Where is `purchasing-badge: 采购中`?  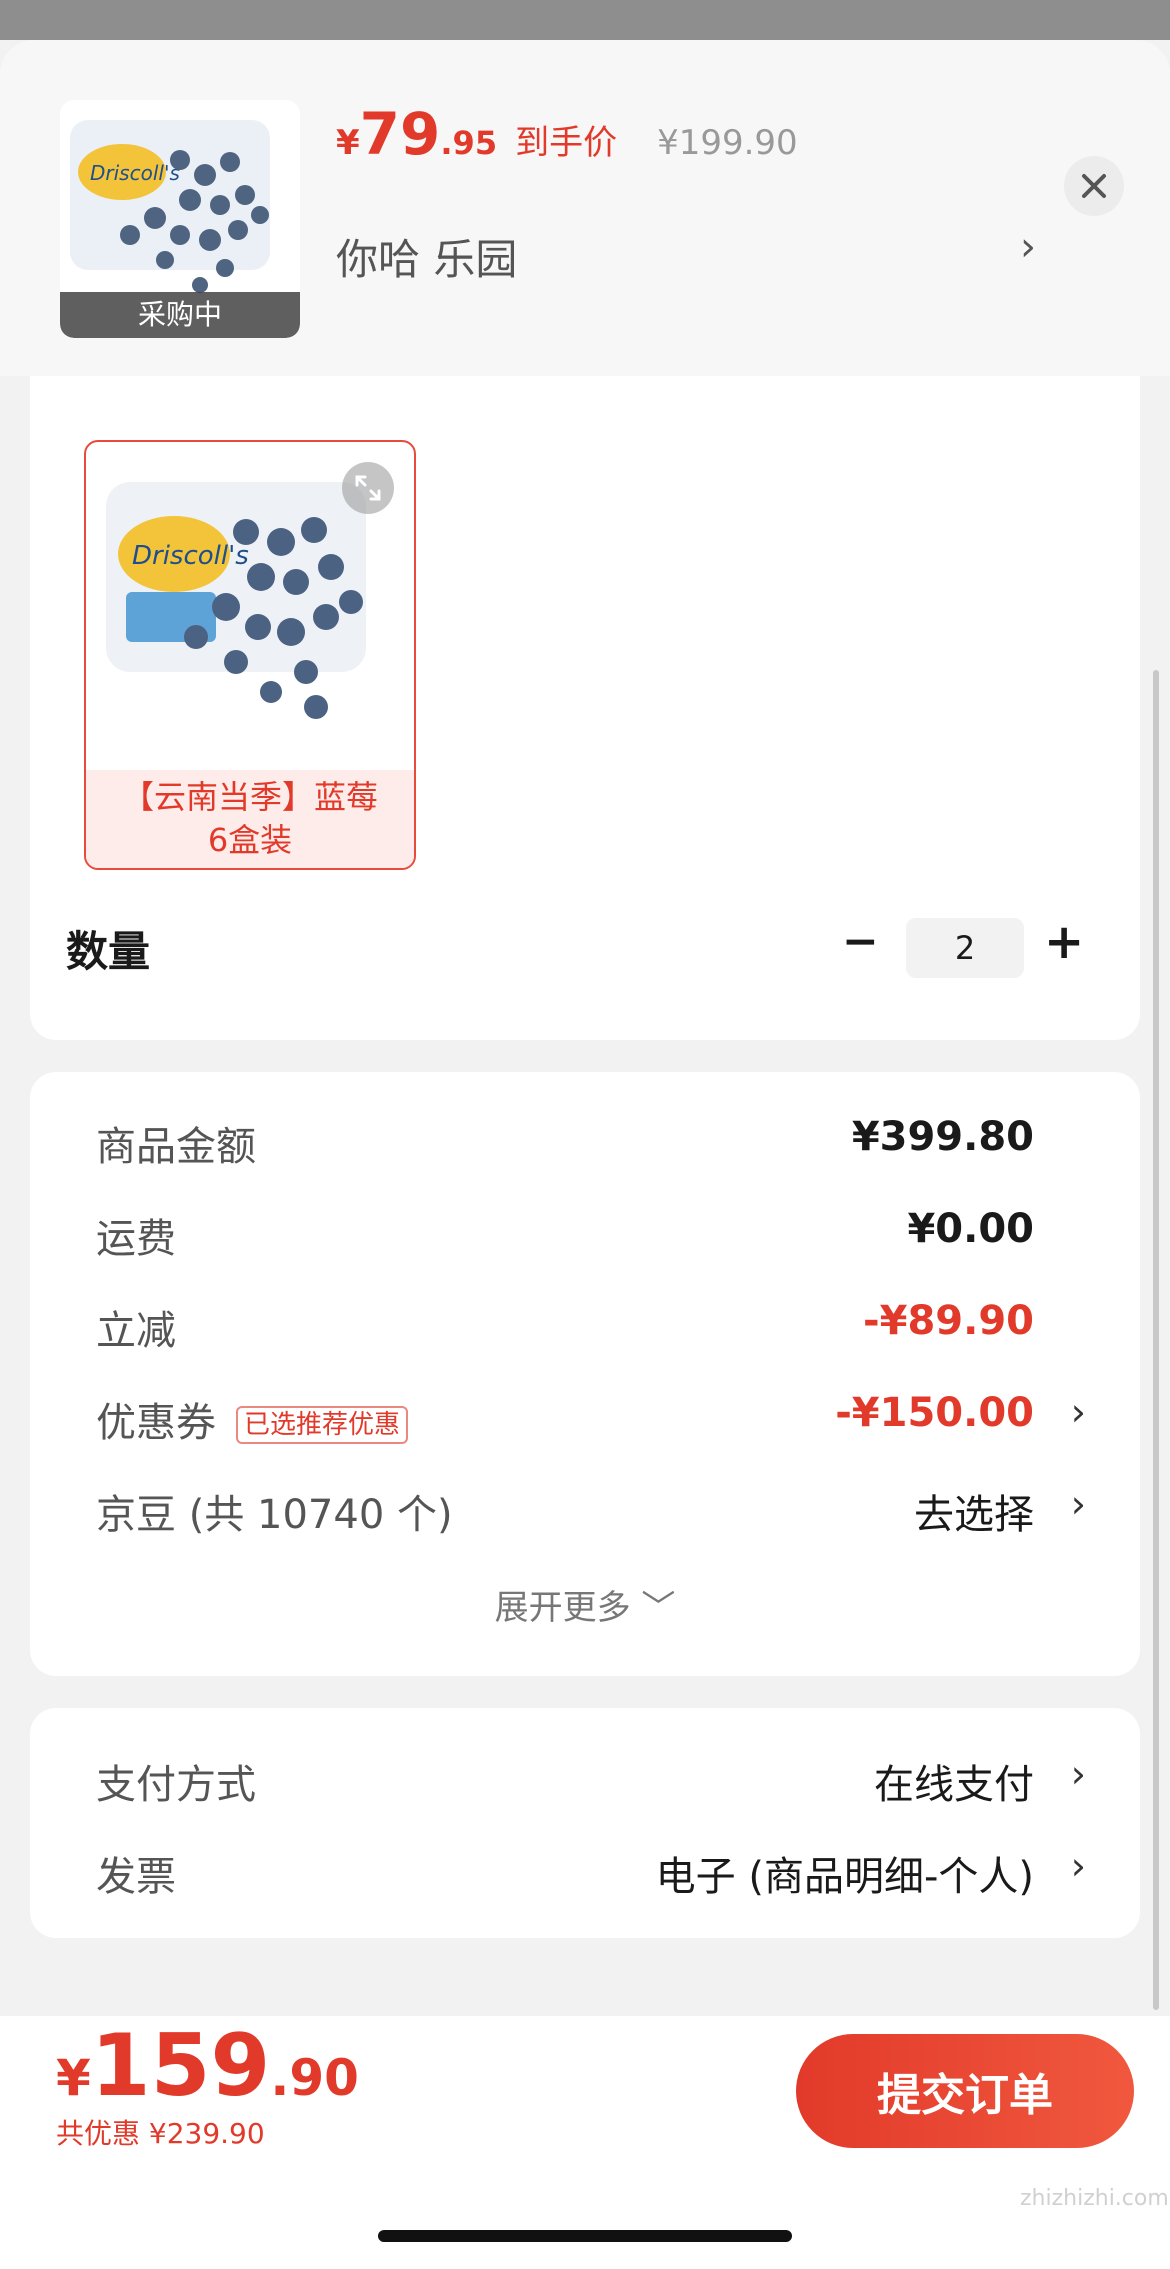 purchasing-badge: 采购中 is located at coordinates (180, 315).